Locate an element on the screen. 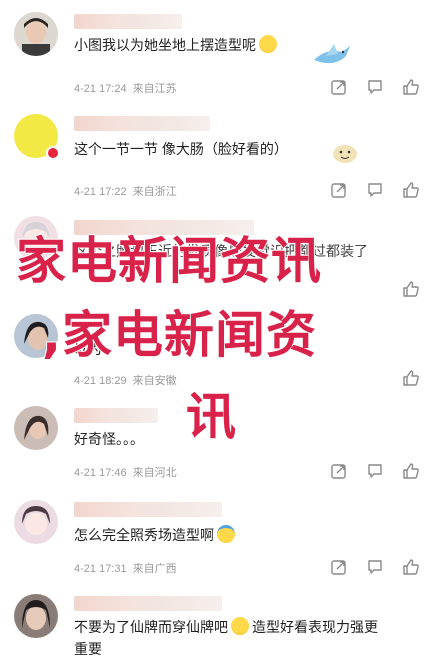  grin-emoji-icon is located at coordinates (268, 44).